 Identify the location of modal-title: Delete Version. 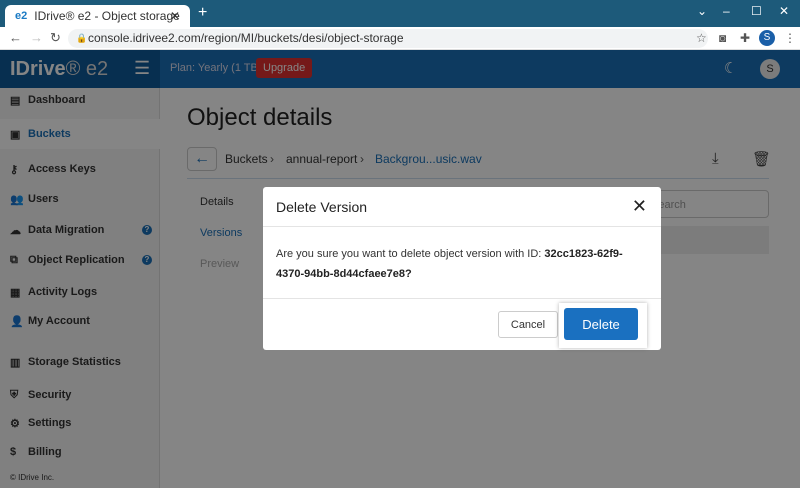
(322, 207).